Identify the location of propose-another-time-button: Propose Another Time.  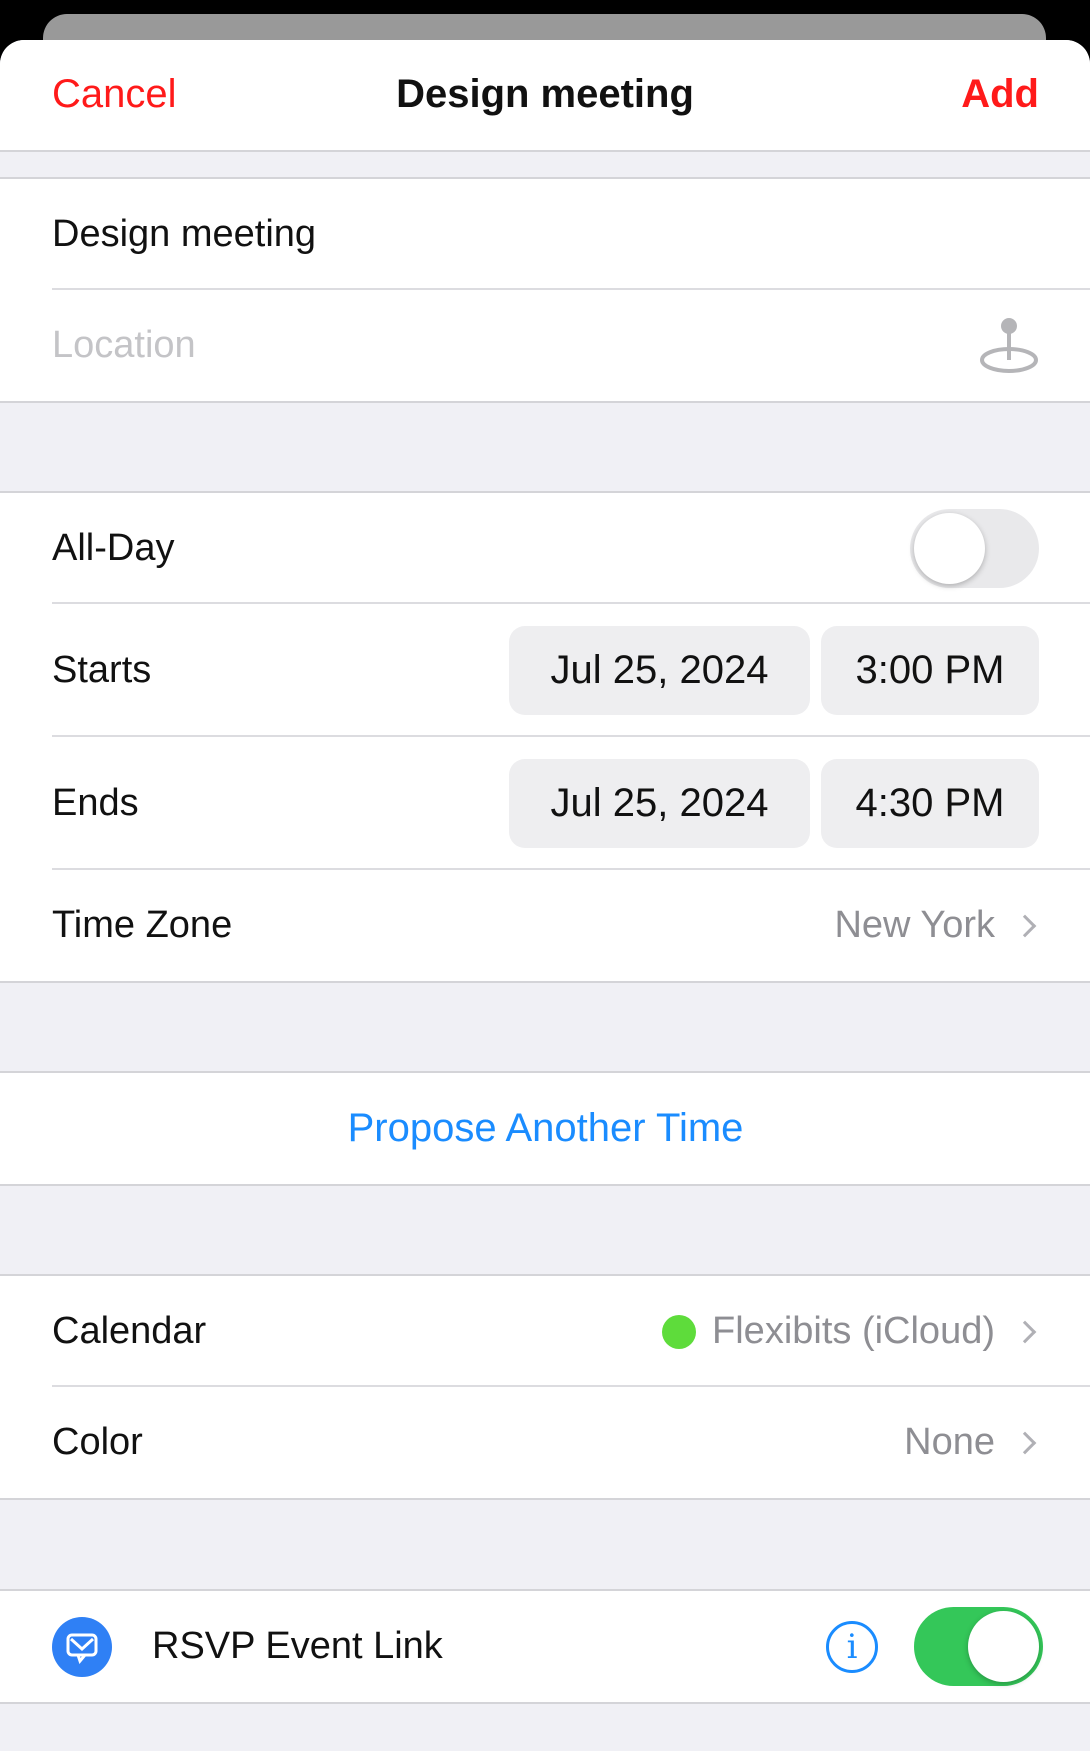
(545, 1128).